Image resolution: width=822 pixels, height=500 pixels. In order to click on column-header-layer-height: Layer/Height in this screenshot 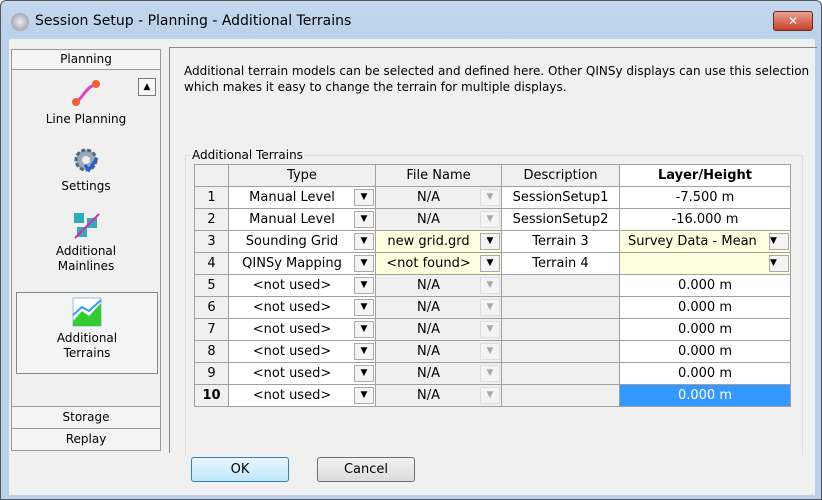, I will do `click(705, 175)`.